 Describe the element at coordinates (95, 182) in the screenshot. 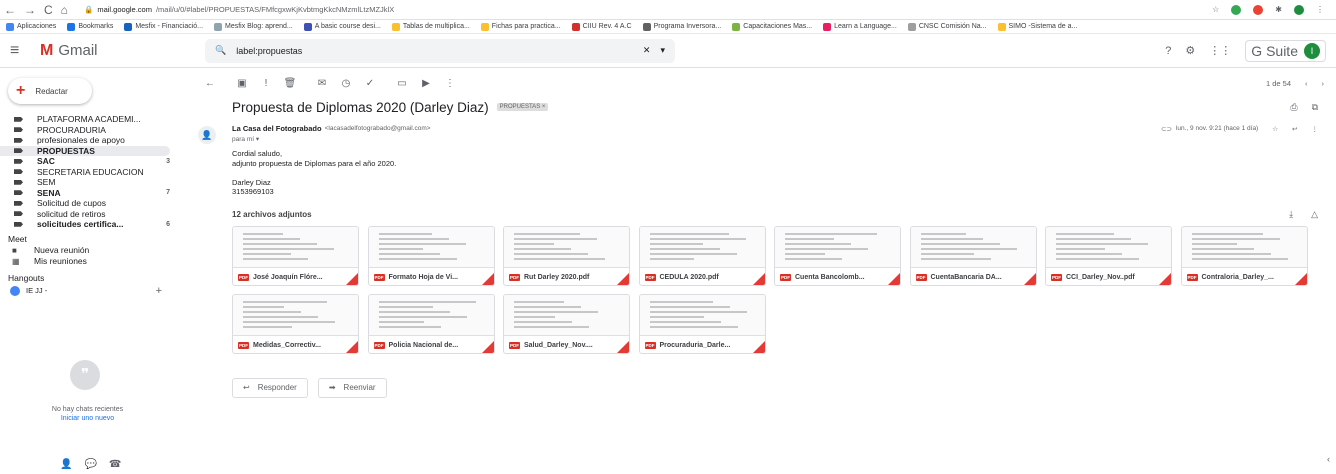

I see `sidebar-label-item: SEM` at that location.